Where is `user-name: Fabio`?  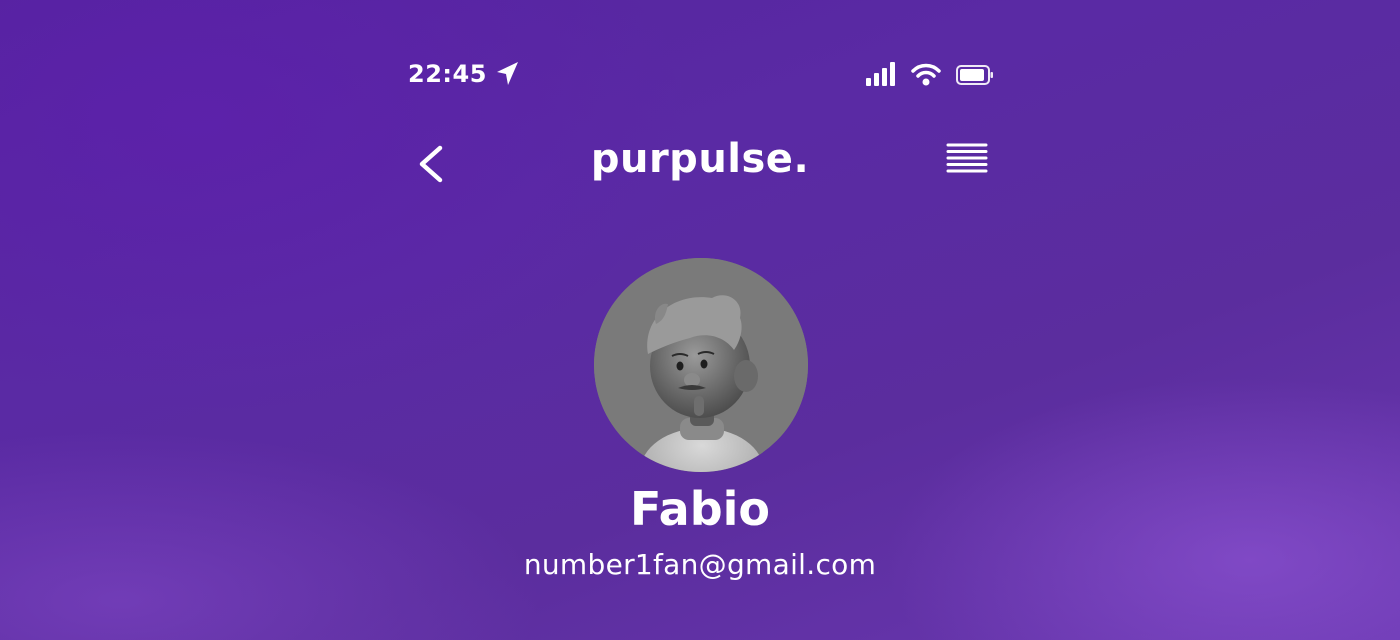 user-name: Fabio is located at coordinates (700, 509).